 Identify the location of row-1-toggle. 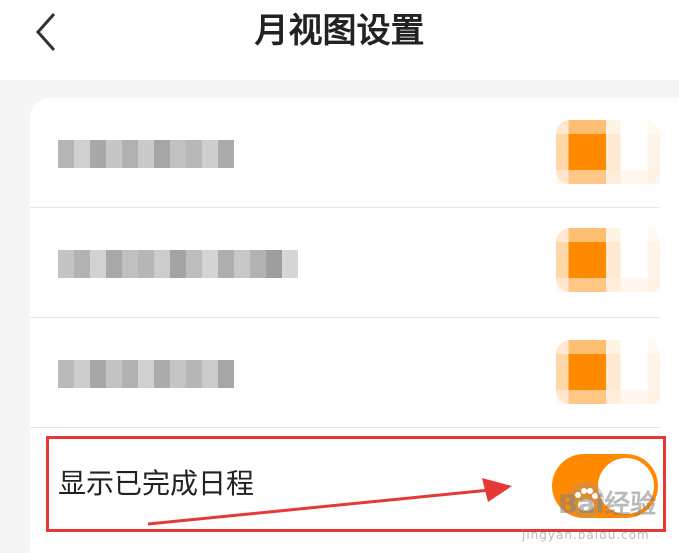
(608, 152).